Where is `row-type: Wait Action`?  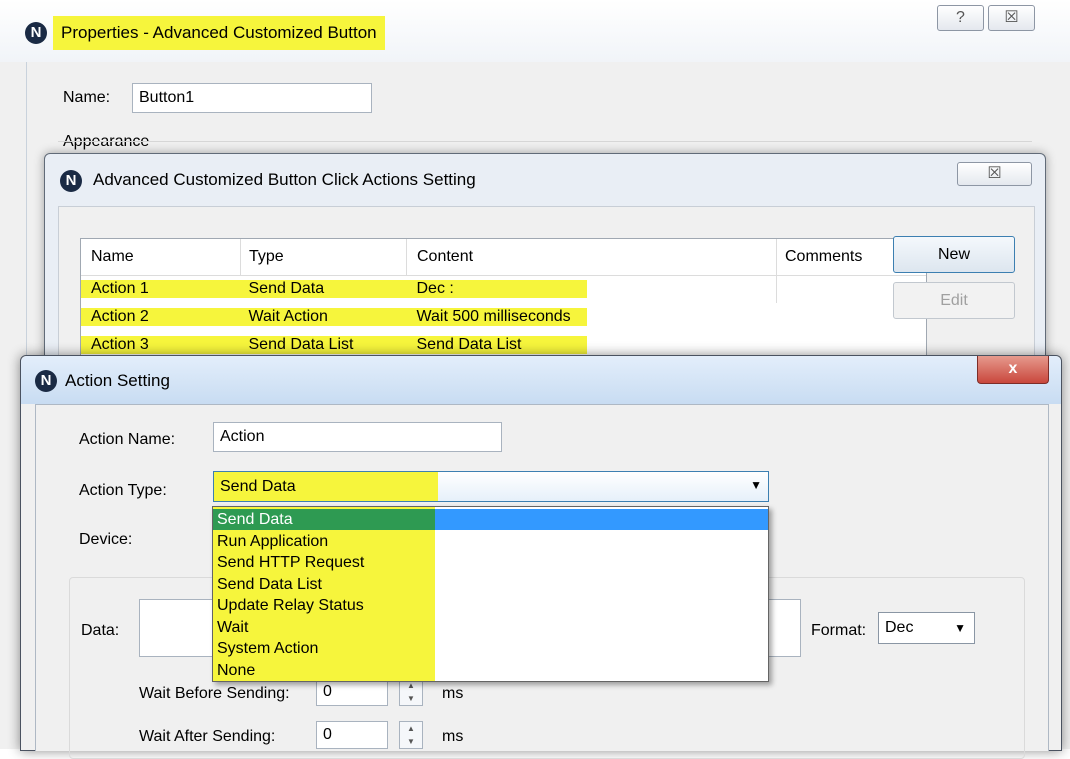
row-type: Wait Action is located at coordinates (323, 317).